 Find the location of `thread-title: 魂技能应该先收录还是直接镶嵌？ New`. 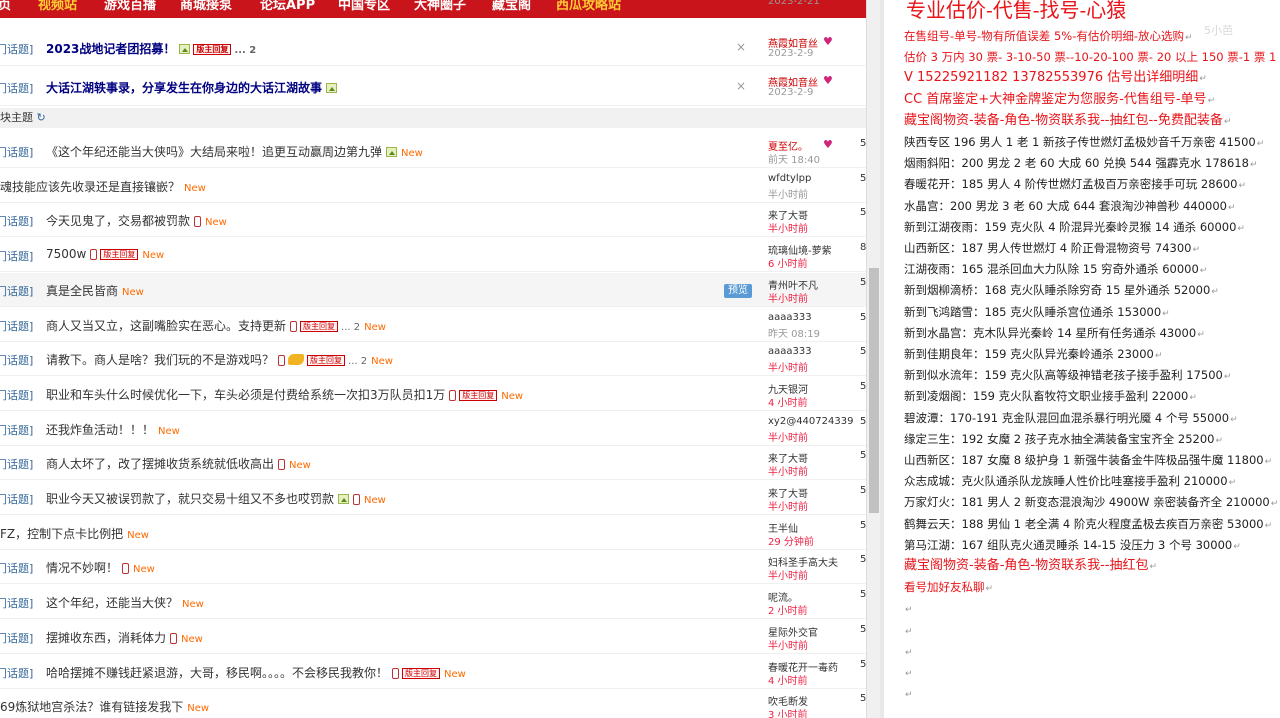

thread-title: 魂技能应该先收录还是直接镶嵌？ New is located at coordinates (103, 186).